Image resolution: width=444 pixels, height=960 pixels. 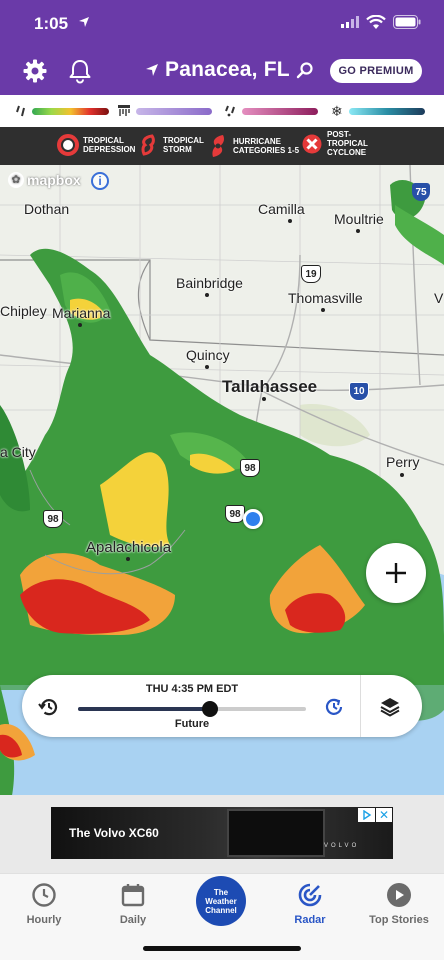 I want to click on tab-hourly: Hourly, so click(x=44, y=904).